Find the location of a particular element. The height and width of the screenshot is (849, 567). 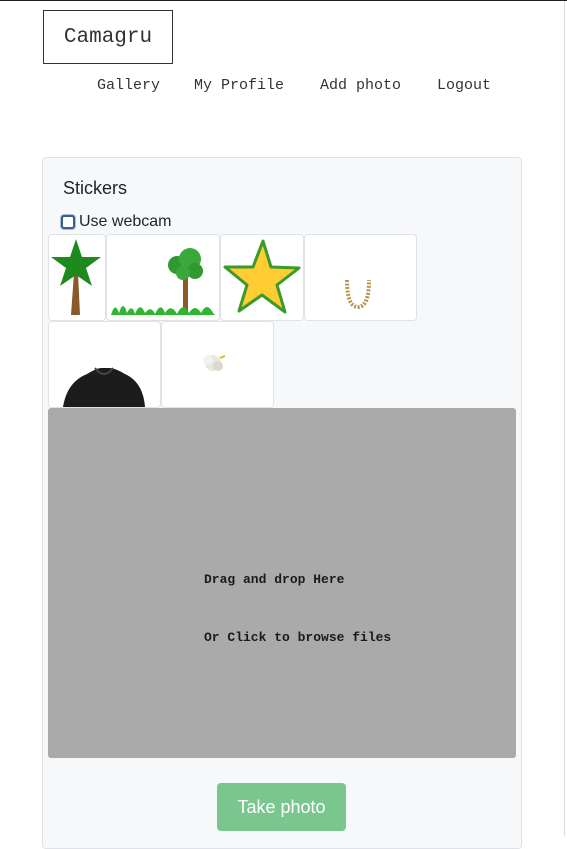

star-icon is located at coordinates (262, 276).